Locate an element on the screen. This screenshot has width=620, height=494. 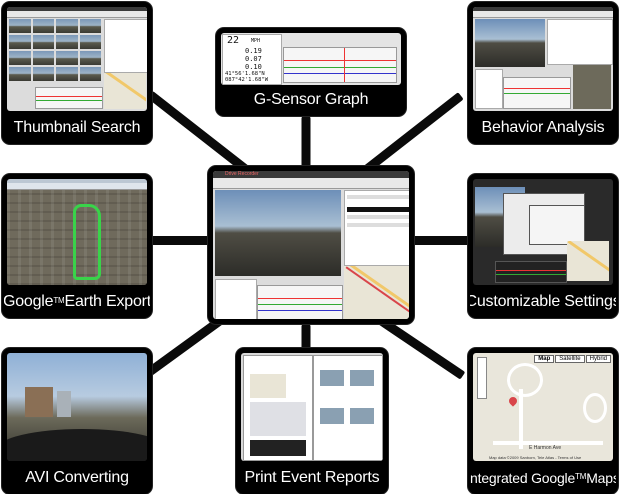
card-avi-converting: AVI Converting is located at coordinates (77, 421).